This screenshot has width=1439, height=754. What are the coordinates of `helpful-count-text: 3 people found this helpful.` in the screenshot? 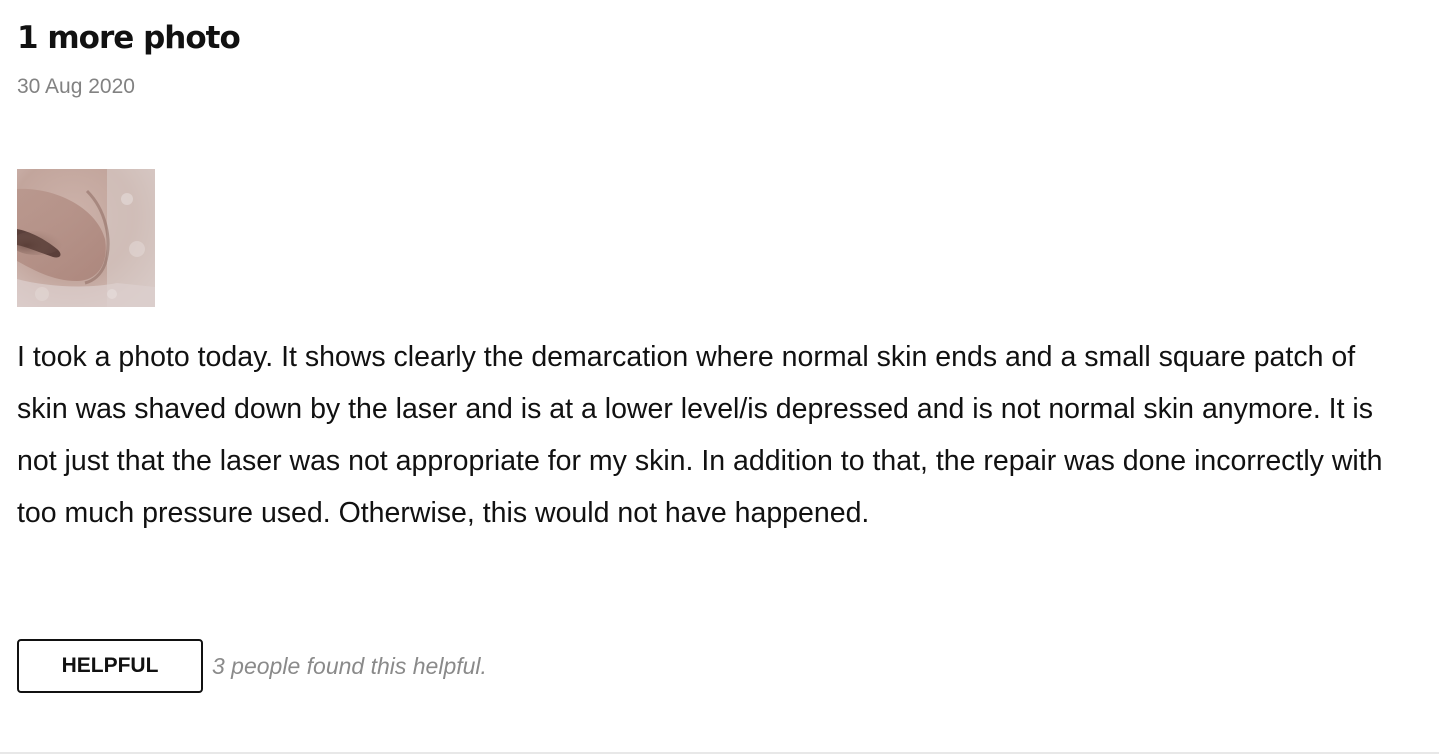 It's located at (349, 666).